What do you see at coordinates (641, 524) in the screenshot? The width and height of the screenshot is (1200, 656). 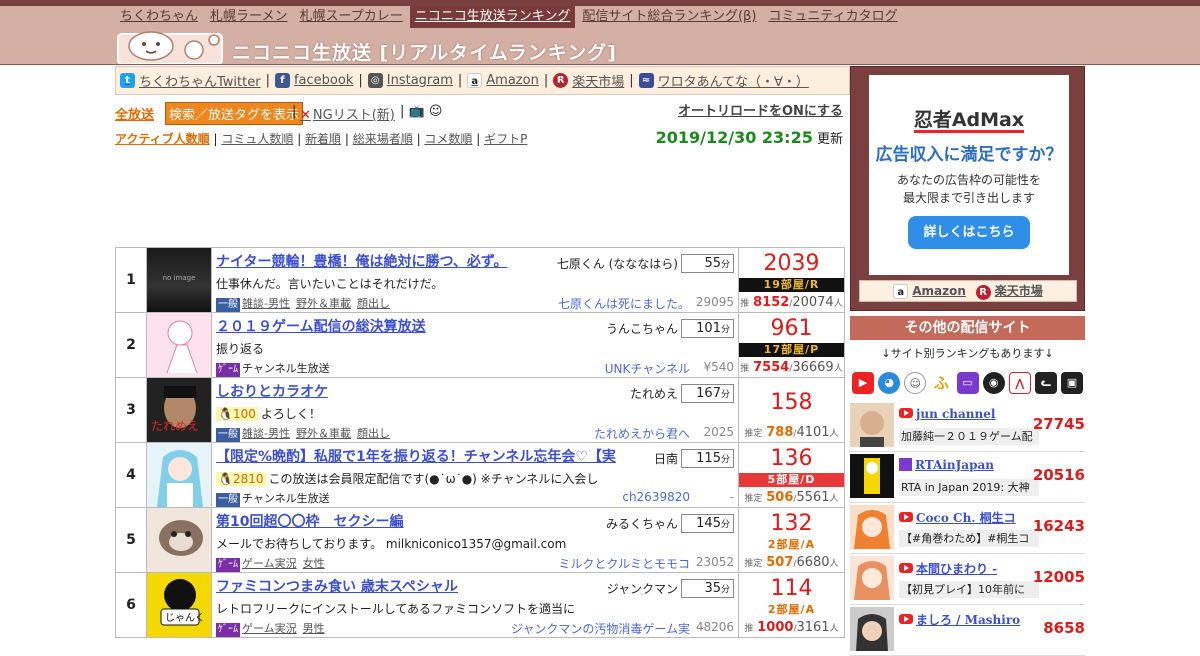 I see `owner-name: みるくちゃん` at bounding box center [641, 524].